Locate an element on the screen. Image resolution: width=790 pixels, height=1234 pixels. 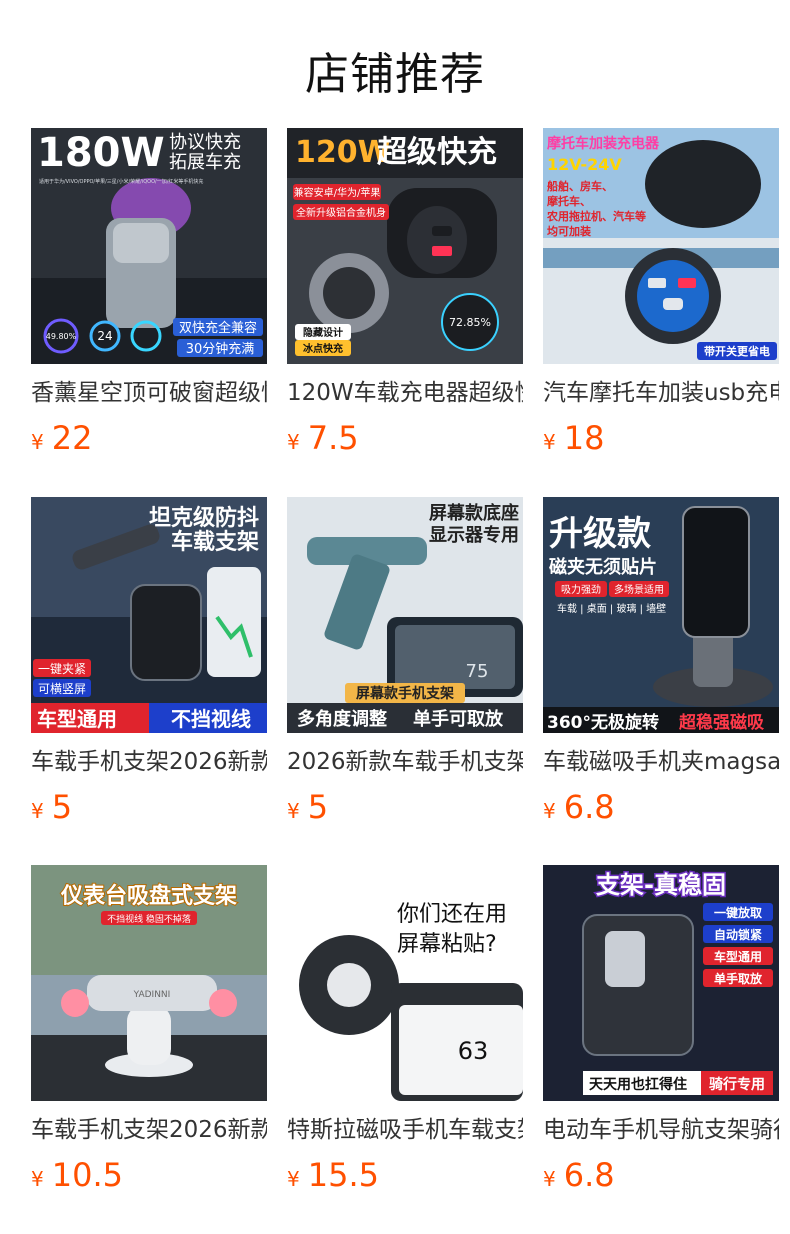
tag: 自动锁紧 is located at coordinates (738, 934).